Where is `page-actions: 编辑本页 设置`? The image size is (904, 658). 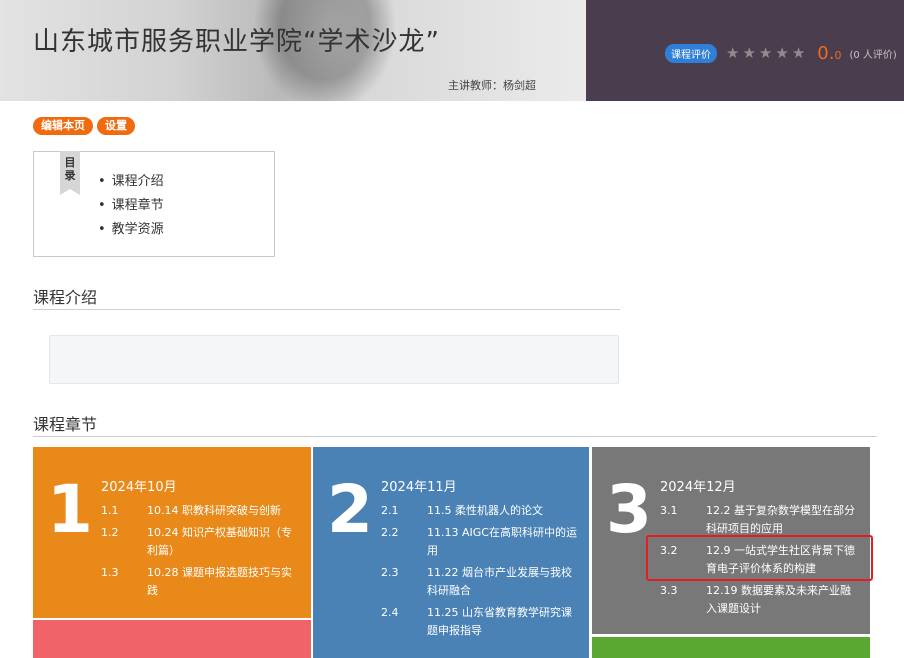 page-actions: 编辑本页 设置 is located at coordinates (84, 126).